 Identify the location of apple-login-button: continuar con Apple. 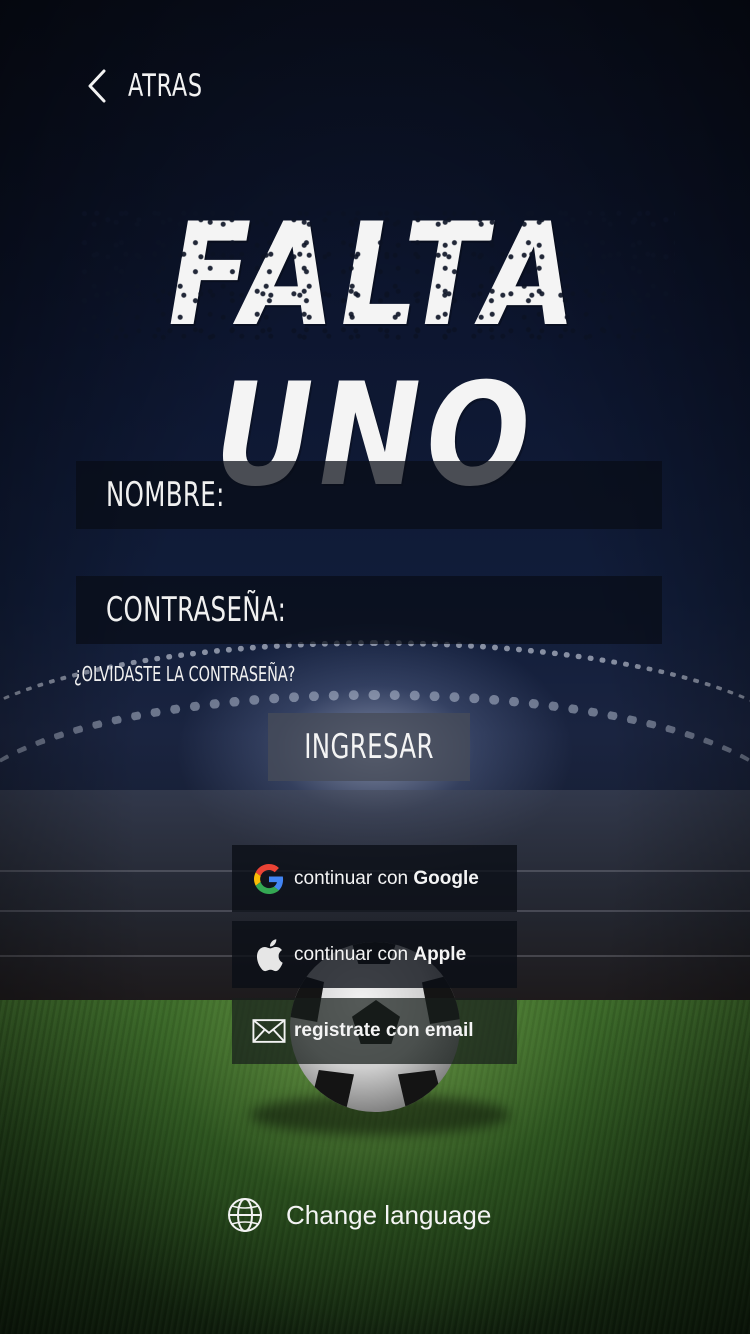
(374, 954).